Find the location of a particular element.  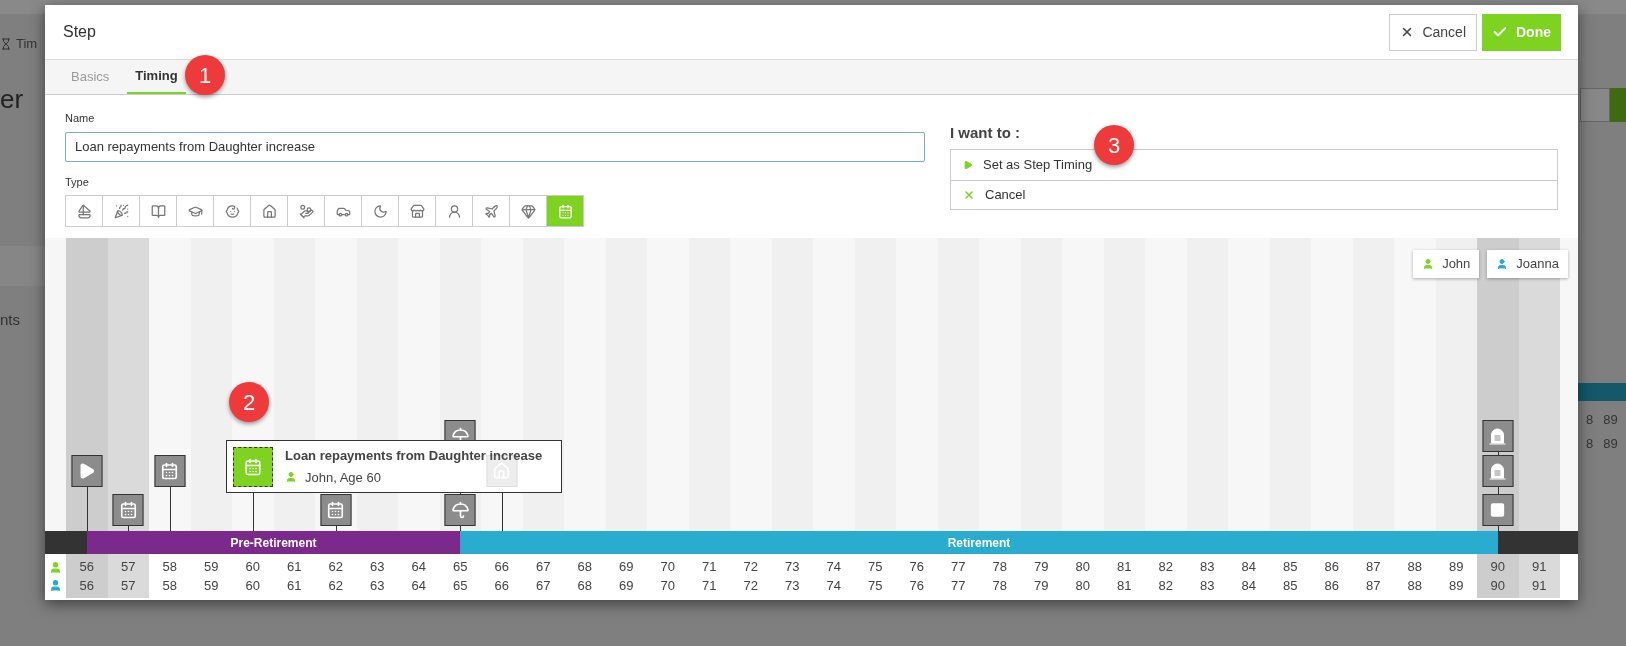

age-label: 64 is located at coordinates (418, 566).